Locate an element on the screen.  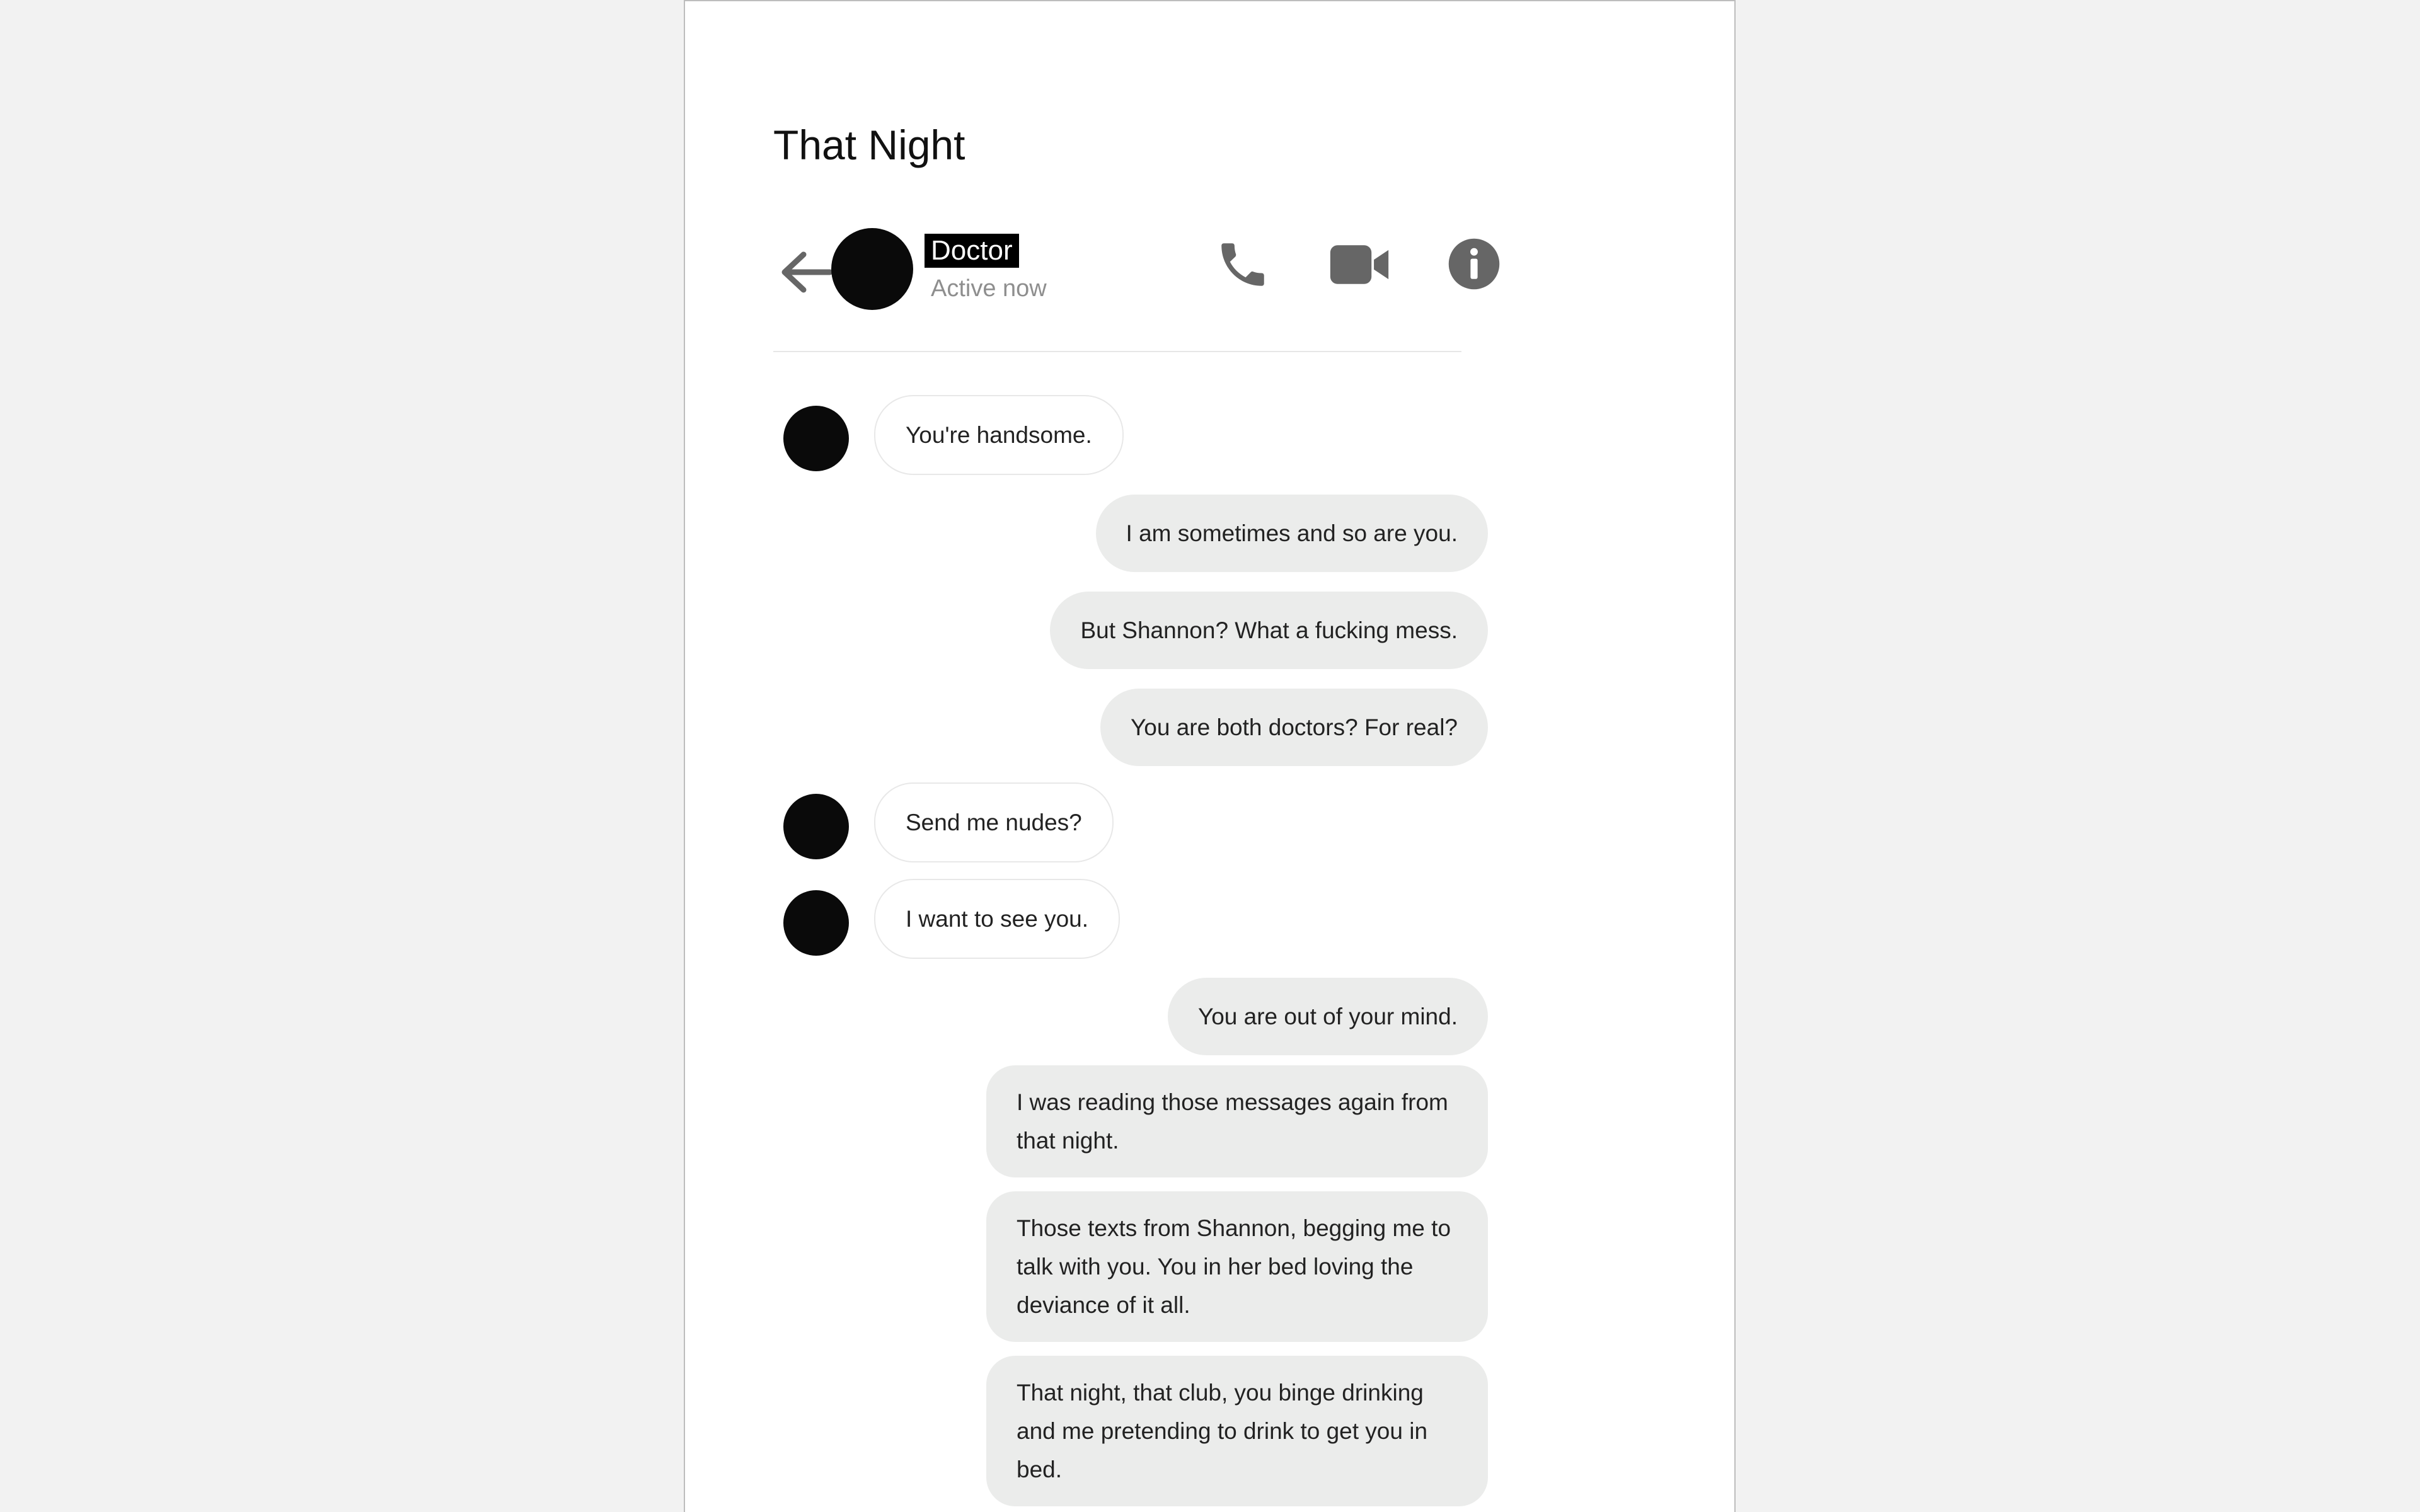
outgoing-message: You are out of your mind. is located at coordinates (1327, 1016).